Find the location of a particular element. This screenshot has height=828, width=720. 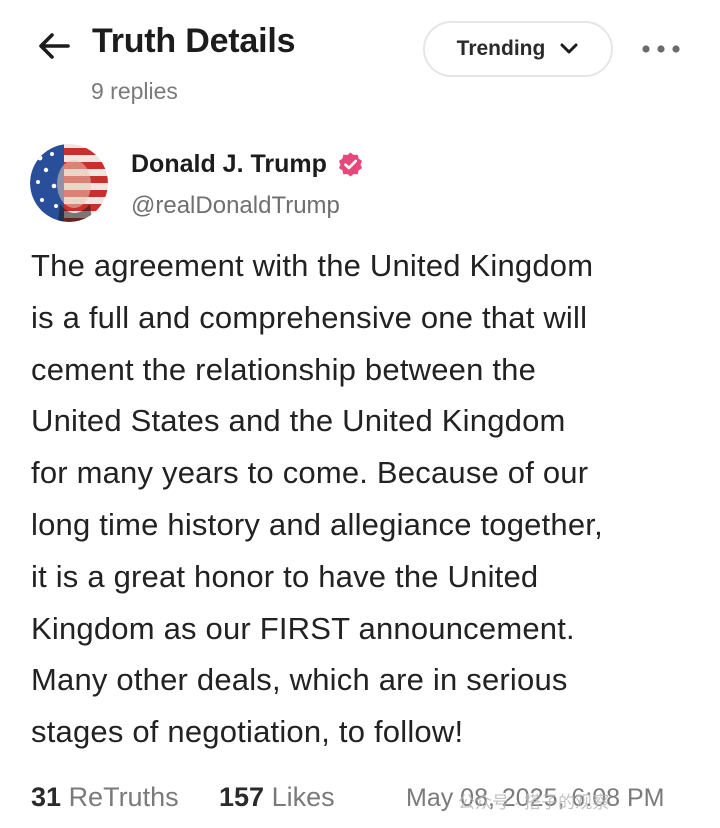

post-line: for many years to come. Because of our is located at coordinates (310, 473).